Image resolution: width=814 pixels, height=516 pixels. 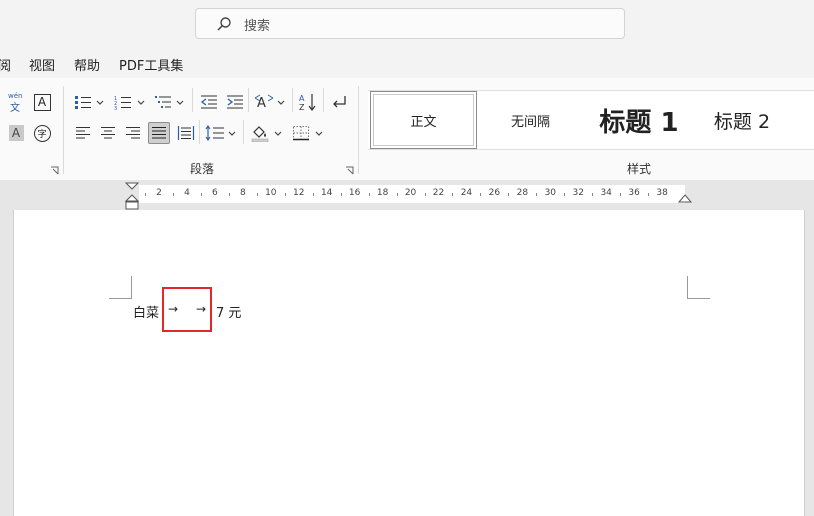 I want to click on numbering-button: 123, so click(x=123, y=102).